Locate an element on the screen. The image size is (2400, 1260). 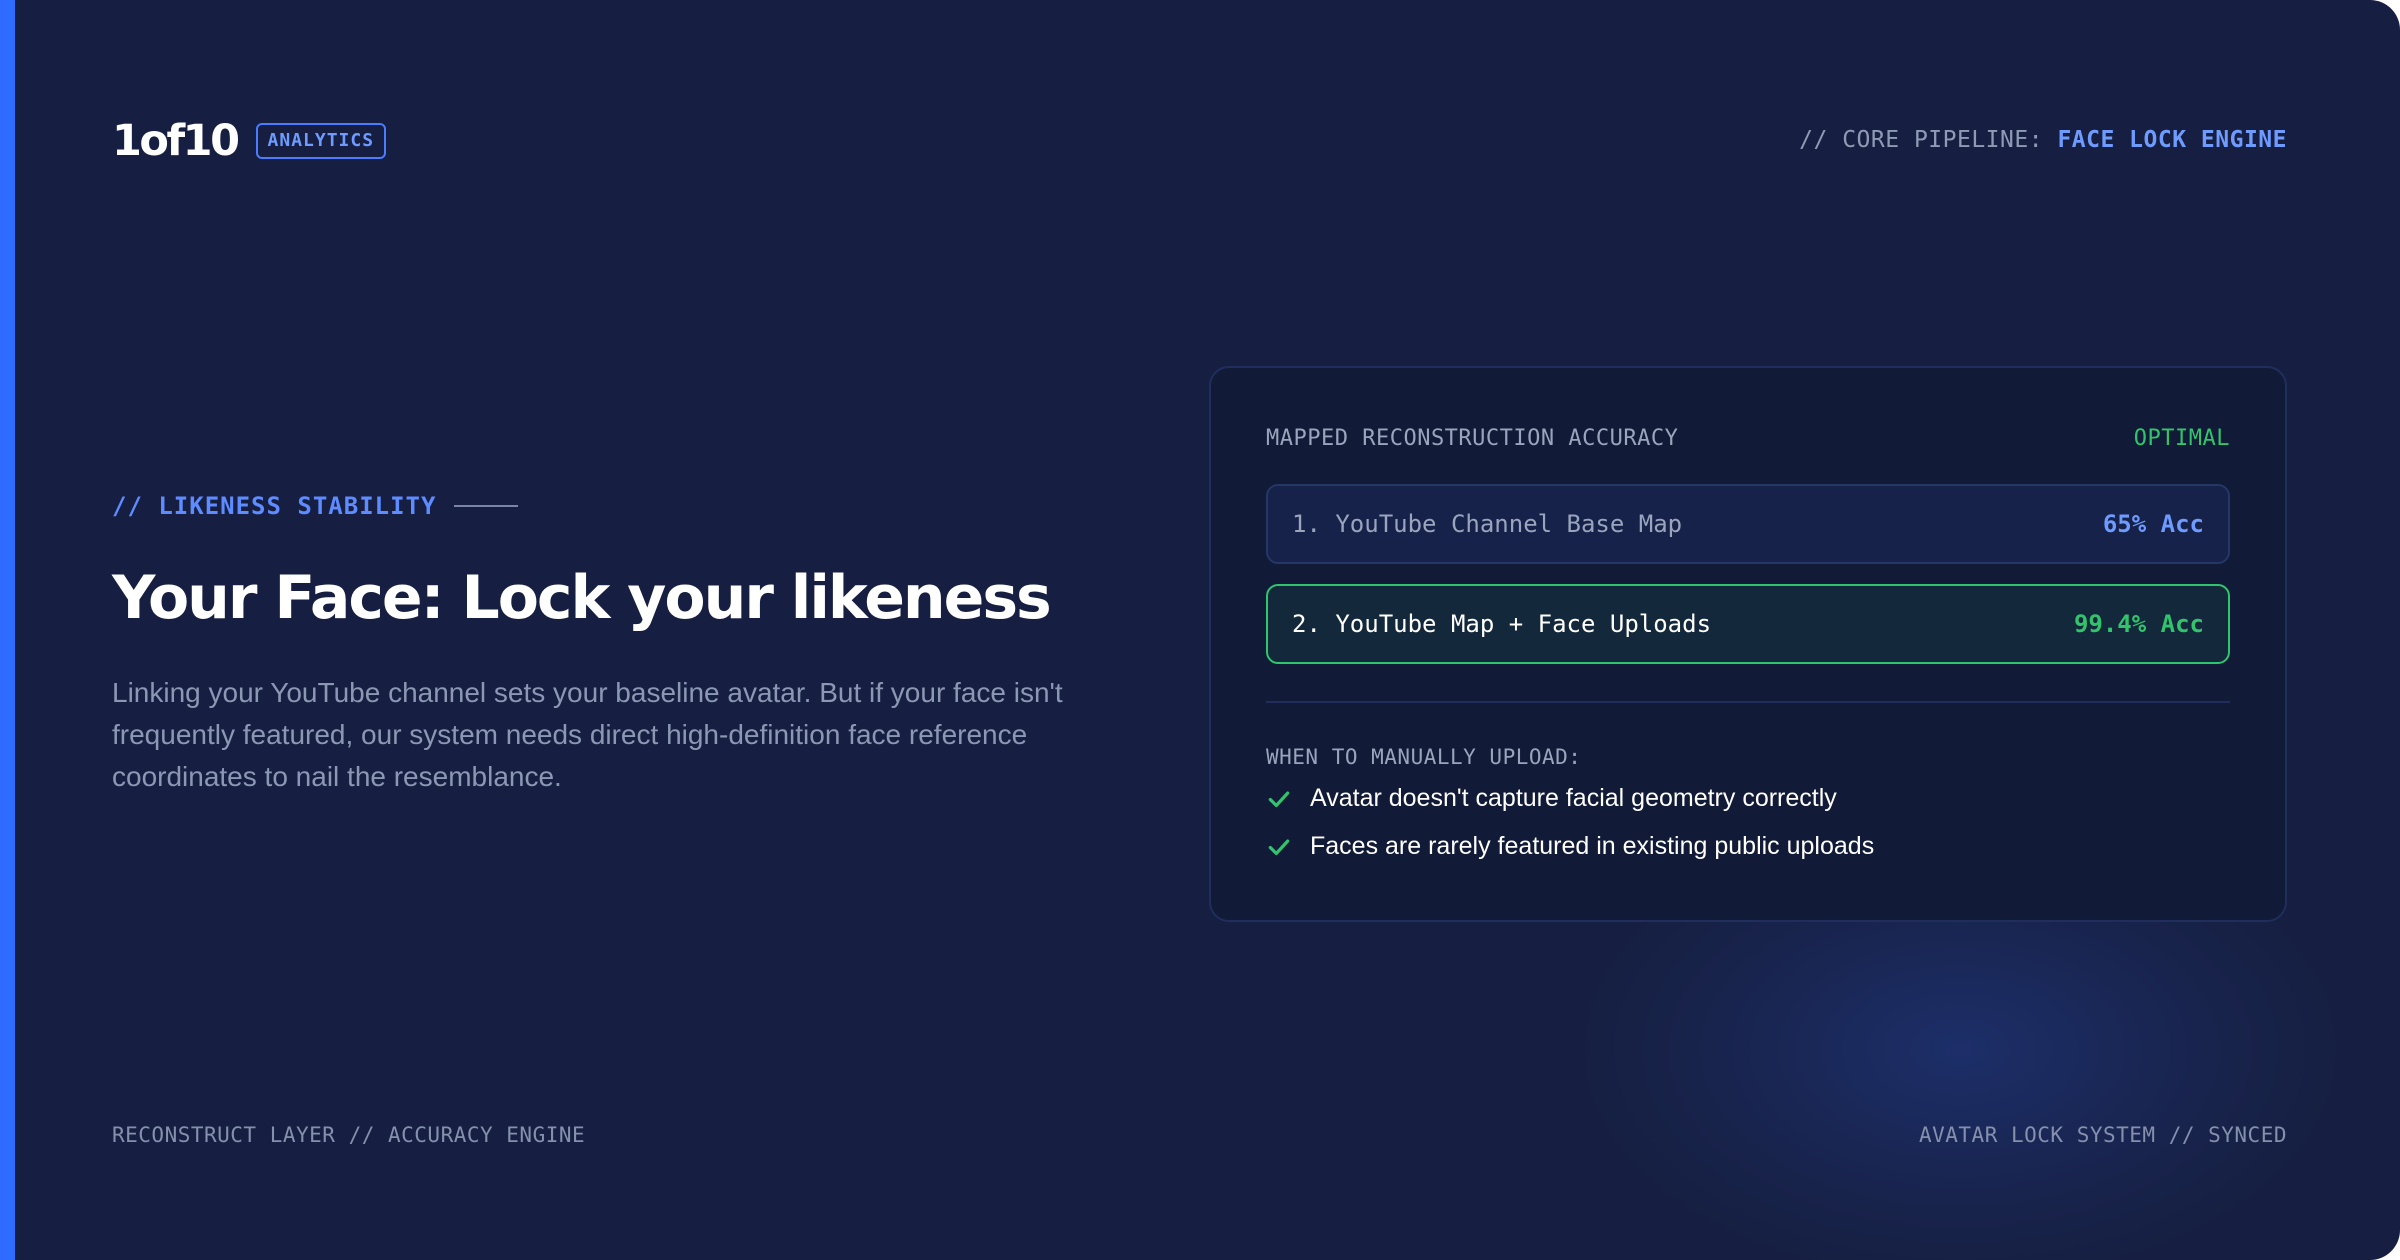
logo: 1of10 is located at coordinates (176, 141).